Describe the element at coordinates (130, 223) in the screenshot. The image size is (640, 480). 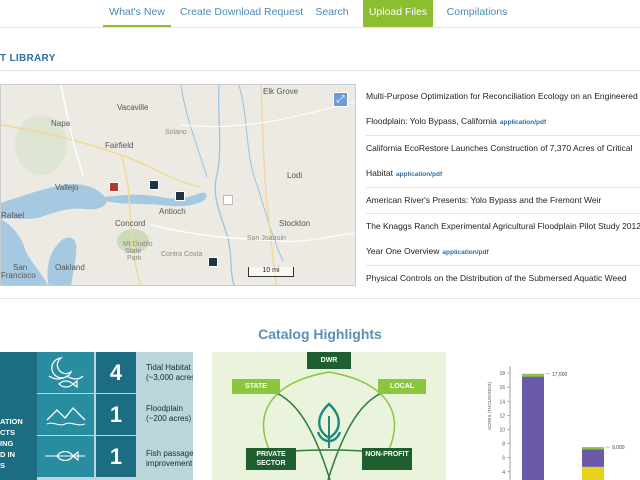
I see `map-label: Concord` at that location.